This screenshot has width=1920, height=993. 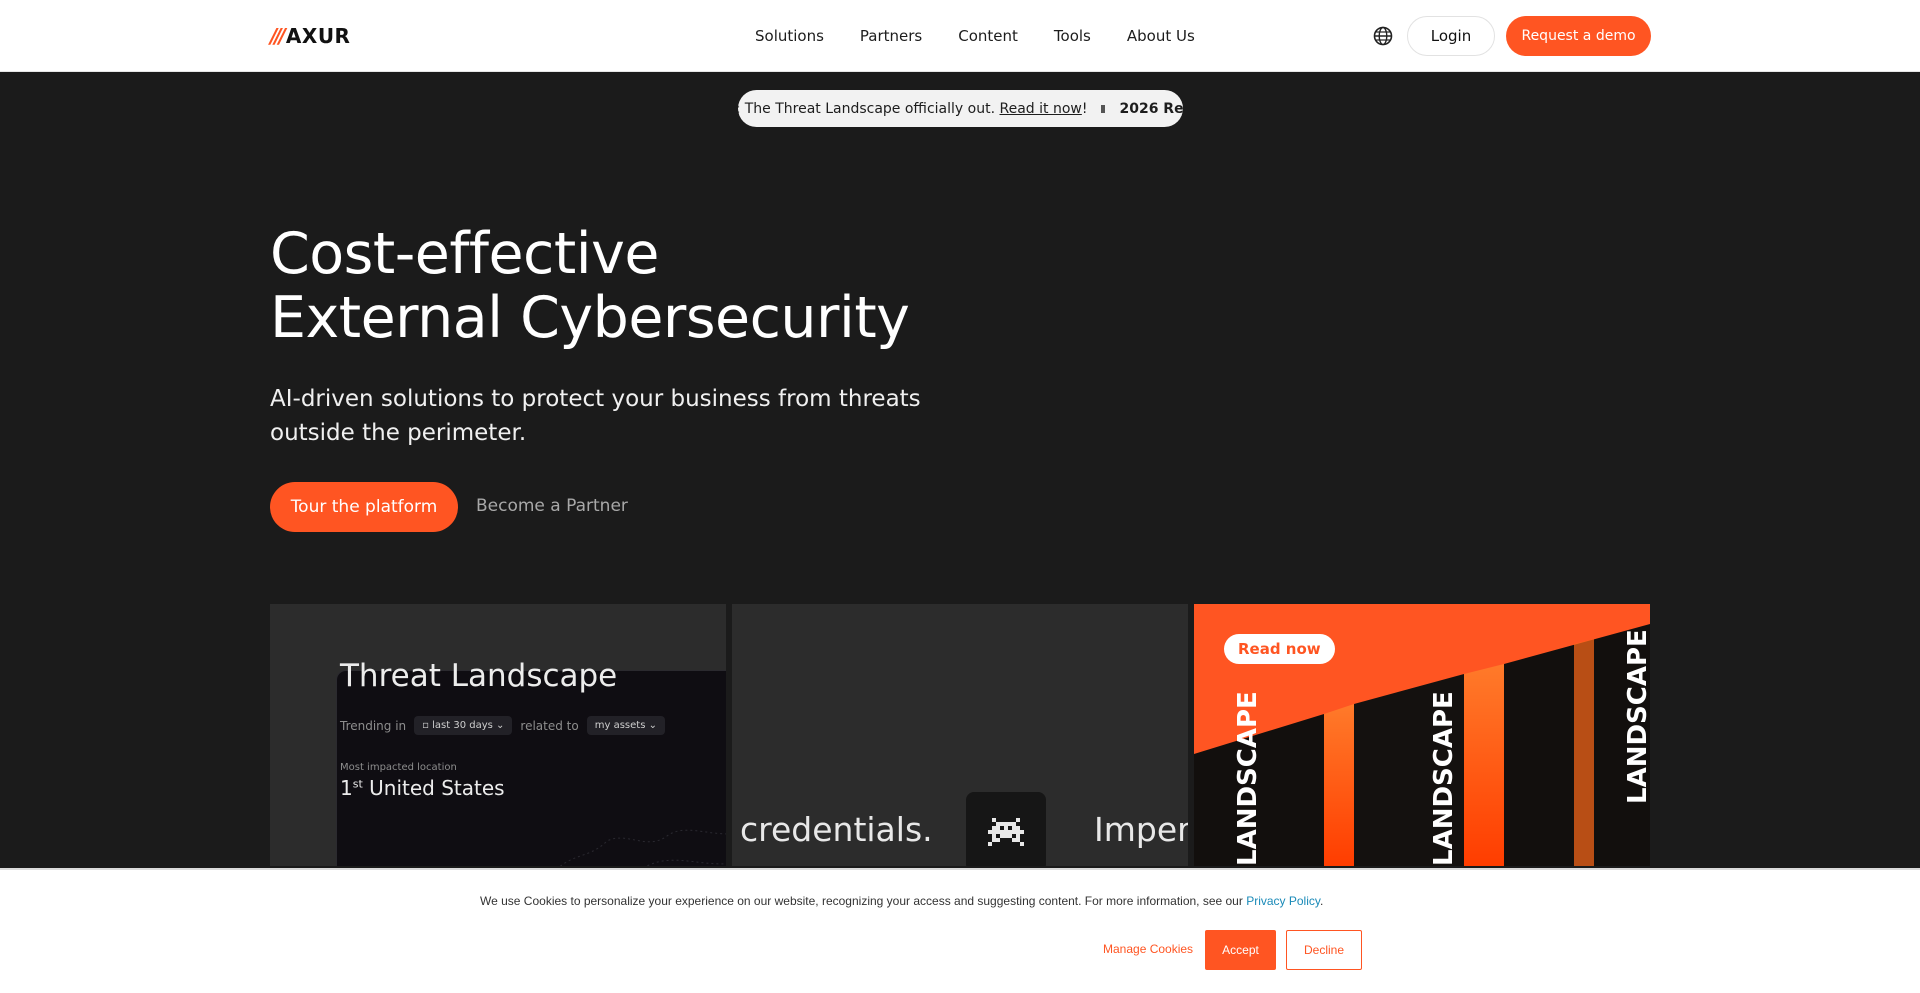 What do you see at coordinates (1422, 735) in the screenshot?
I see `report-card: LANDSCAPE LANDSCAPE LANDSCAPE Read now` at bounding box center [1422, 735].